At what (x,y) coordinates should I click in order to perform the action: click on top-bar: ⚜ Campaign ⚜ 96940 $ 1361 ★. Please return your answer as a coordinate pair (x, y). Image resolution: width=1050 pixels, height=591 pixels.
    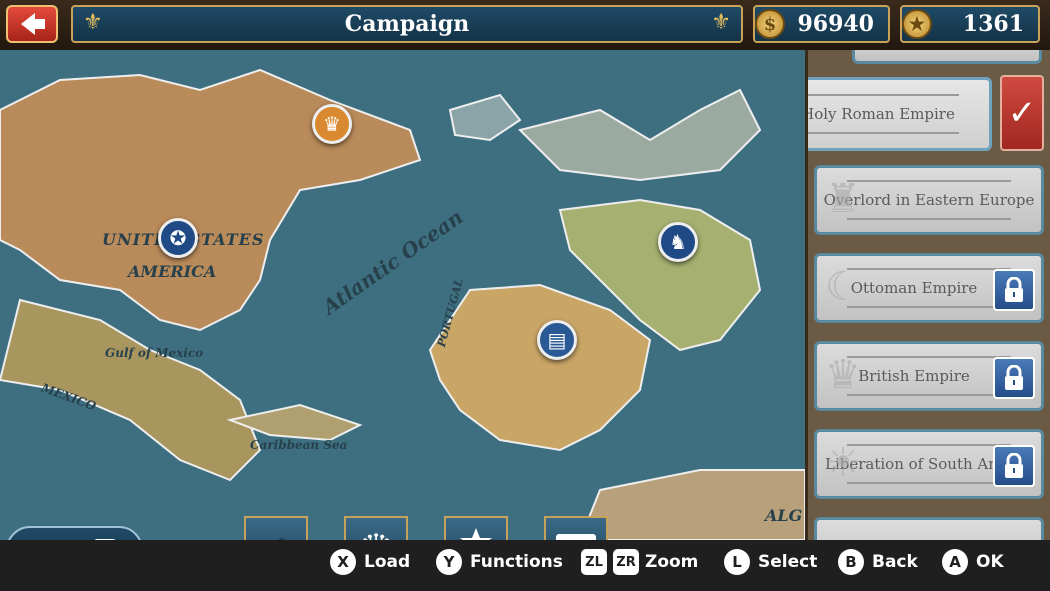
    Looking at the image, I should click on (525, 25).